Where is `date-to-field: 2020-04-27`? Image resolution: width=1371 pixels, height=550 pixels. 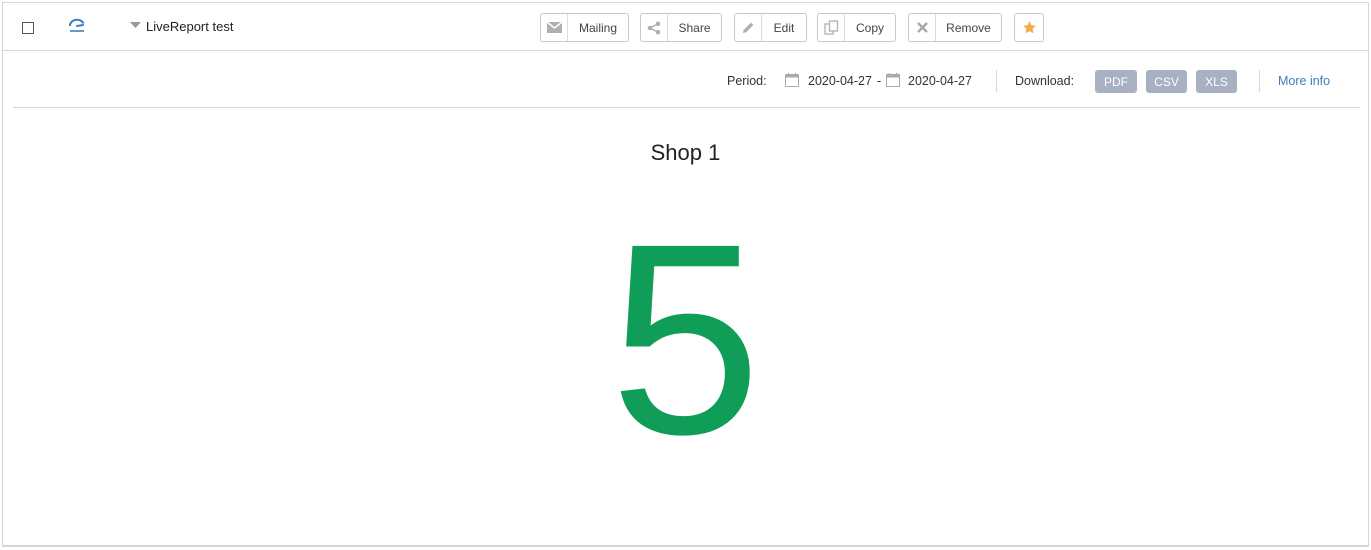
date-to-field: 2020-04-27 is located at coordinates (940, 81).